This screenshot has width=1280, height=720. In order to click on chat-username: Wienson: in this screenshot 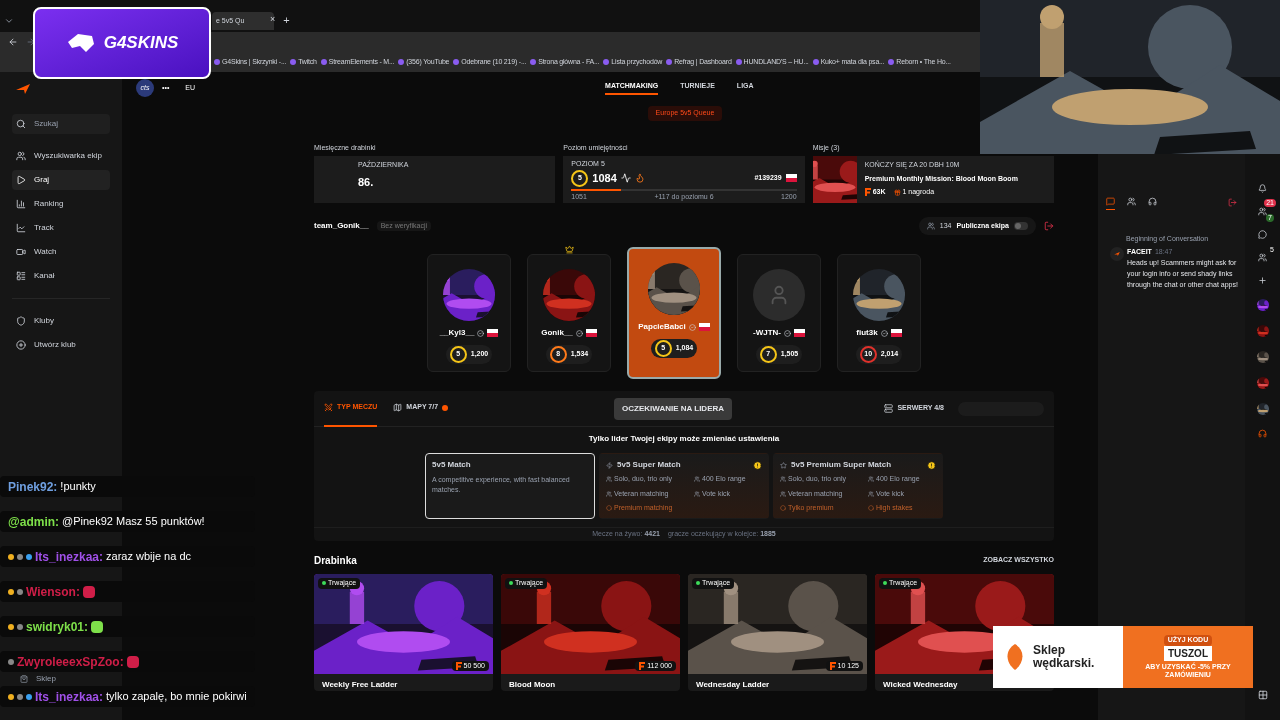, I will do `click(53, 592)`.